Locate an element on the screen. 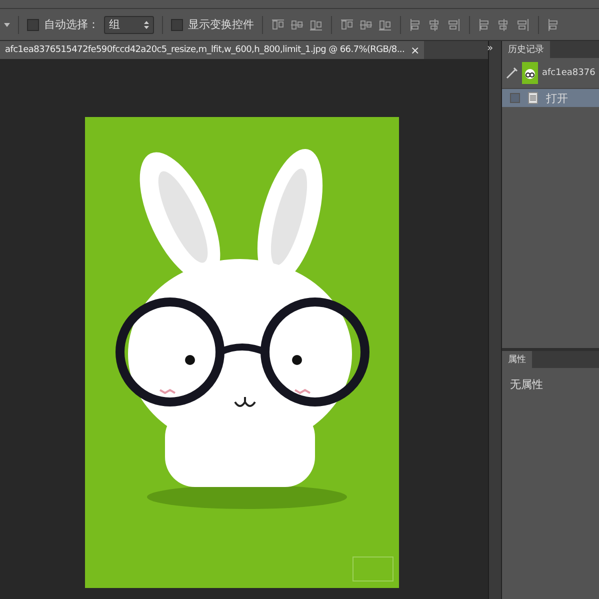 This screenshot has height=599, width=599. collapse-button: » is located at coordinates (494, 48).